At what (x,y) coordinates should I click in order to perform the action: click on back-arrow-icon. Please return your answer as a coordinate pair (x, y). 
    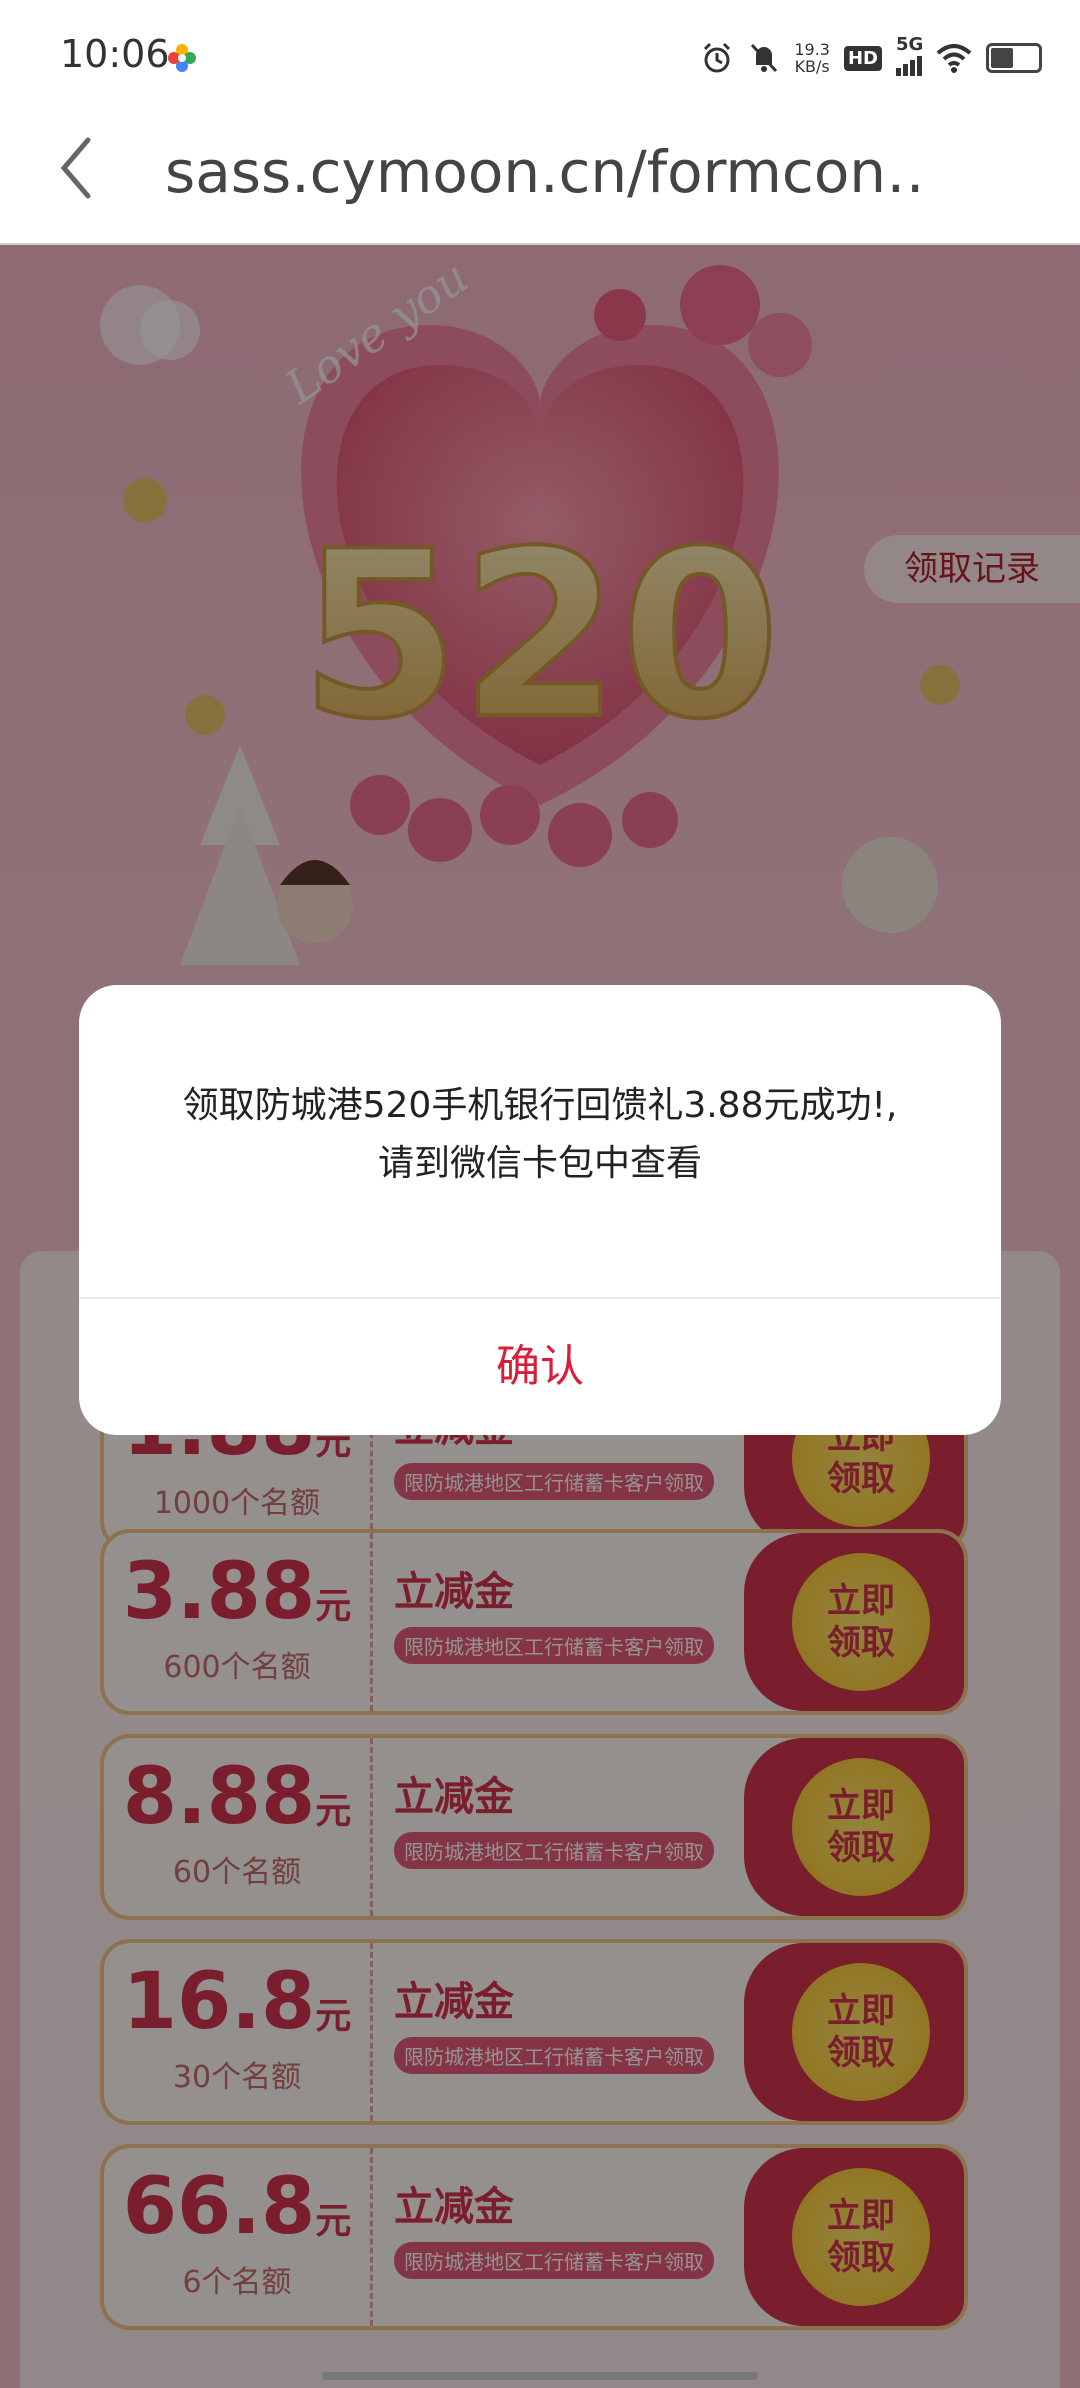
    Looking at the image, I should click on (80, 168).